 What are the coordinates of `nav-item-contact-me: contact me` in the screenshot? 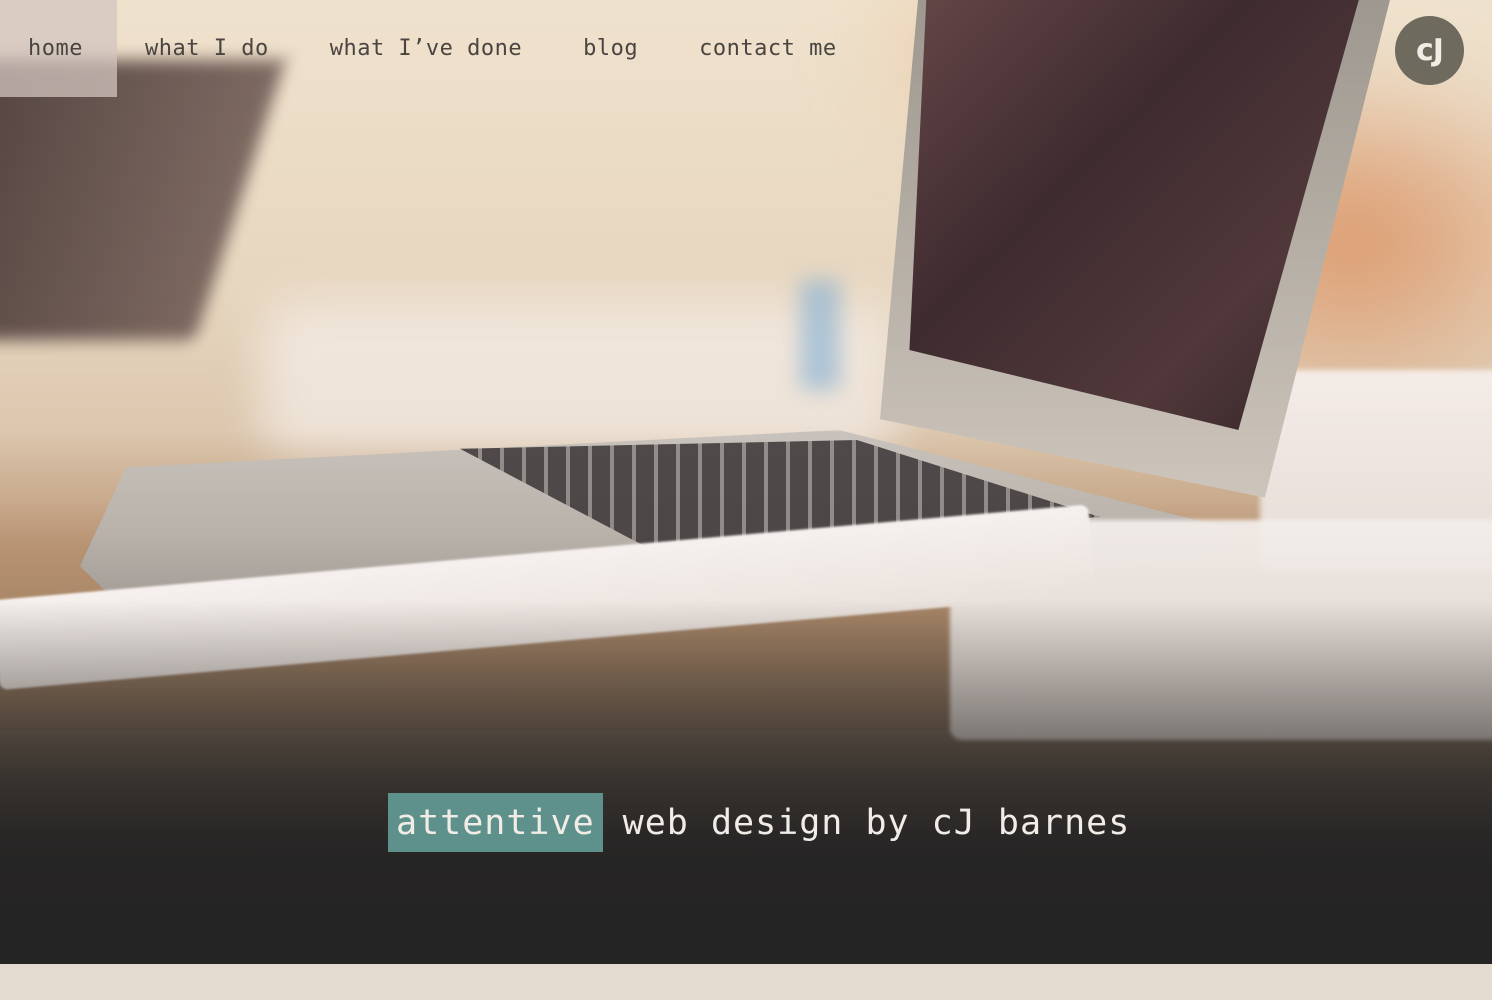 It's located at (770, 48).